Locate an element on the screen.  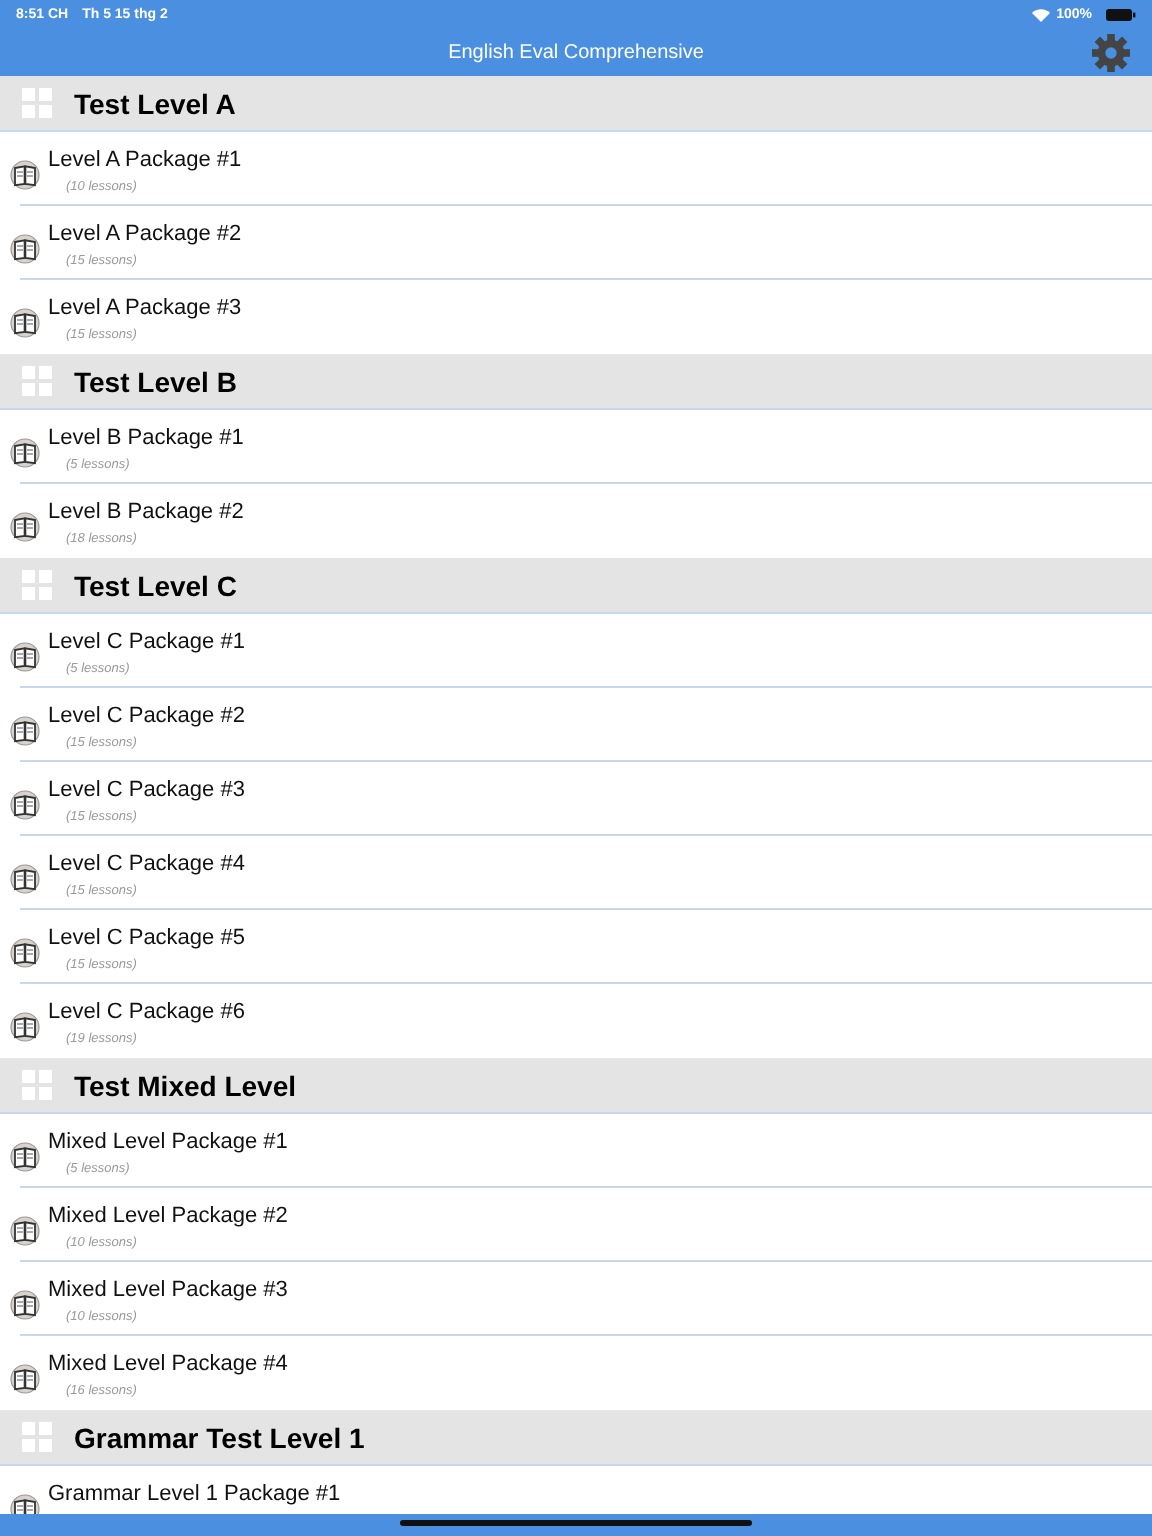
section-title: Grammar Test Level 1 is located at coordinates (219, 1437).